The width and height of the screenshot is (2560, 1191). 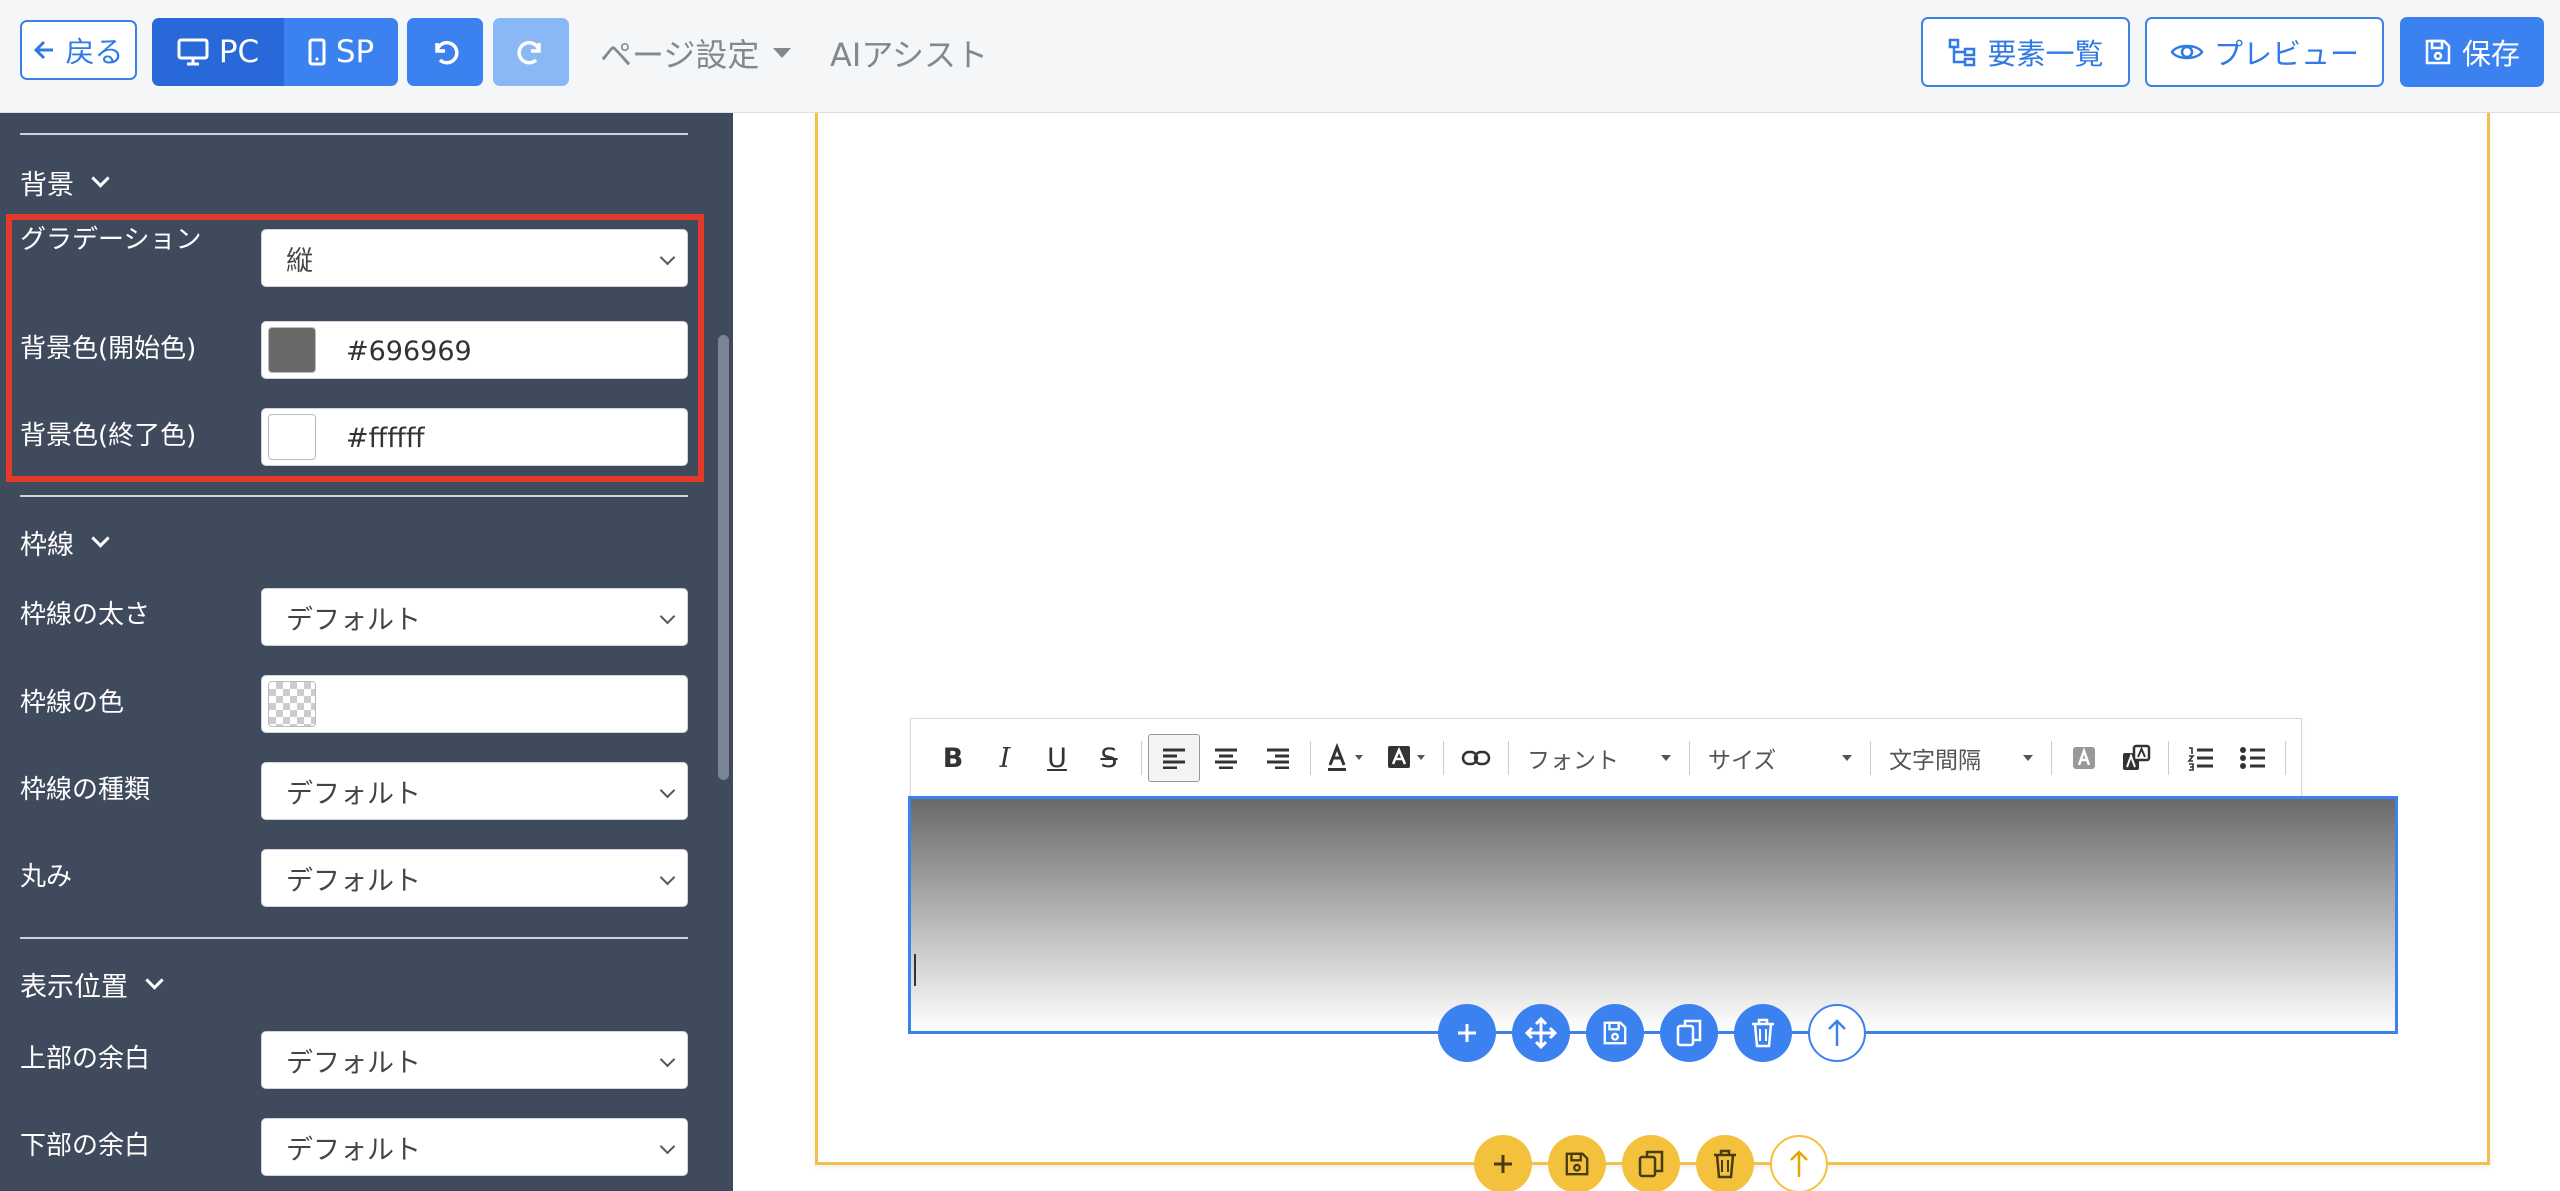 What do you see at coordinates (47, 545) in the screenshot?
I see `border-section-title: 枠線` at bounding box center [47, 545].